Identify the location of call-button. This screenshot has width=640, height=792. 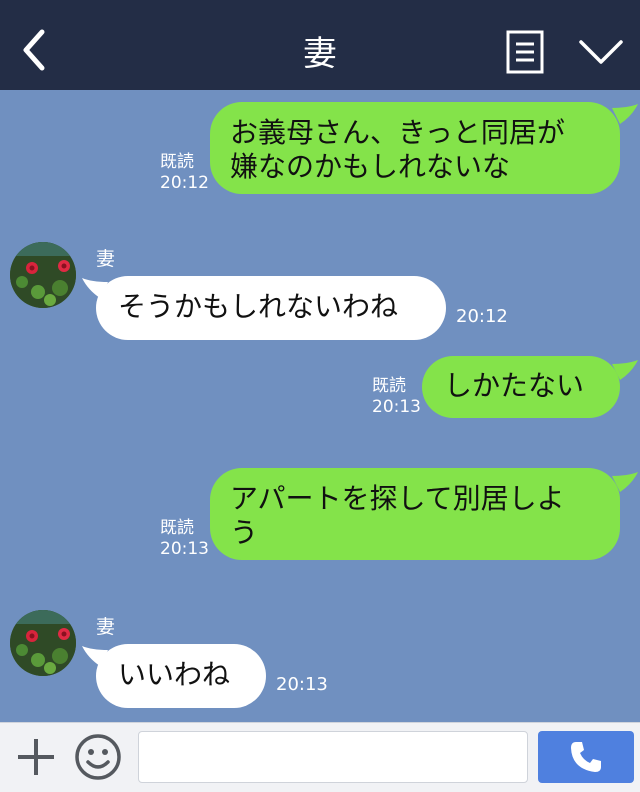
(586, 757).